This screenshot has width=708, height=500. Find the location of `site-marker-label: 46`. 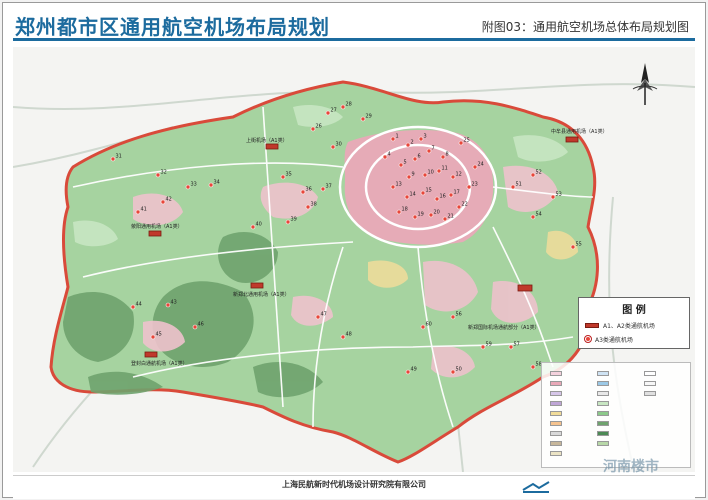

site-marker-label: 46 is located at coordinates (201, 325).